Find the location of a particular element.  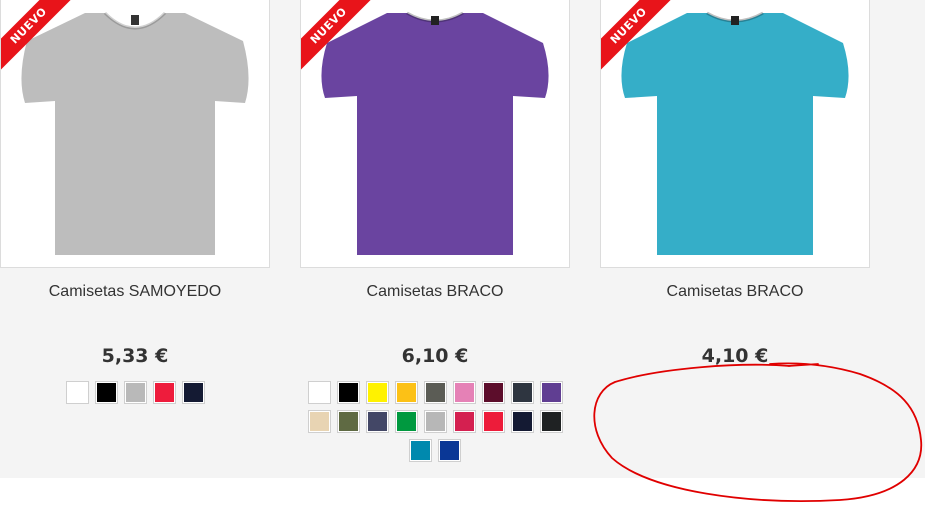

page-footer-strip is located at coordinates (462, 493).